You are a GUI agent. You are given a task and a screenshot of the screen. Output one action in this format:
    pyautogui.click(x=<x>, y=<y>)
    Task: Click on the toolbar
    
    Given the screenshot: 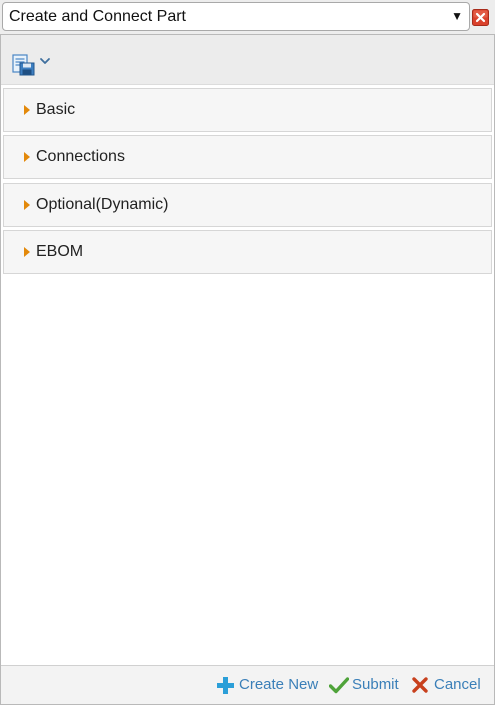 What is the action you would take?
    pyautogui.click(x=247, y=60)
    